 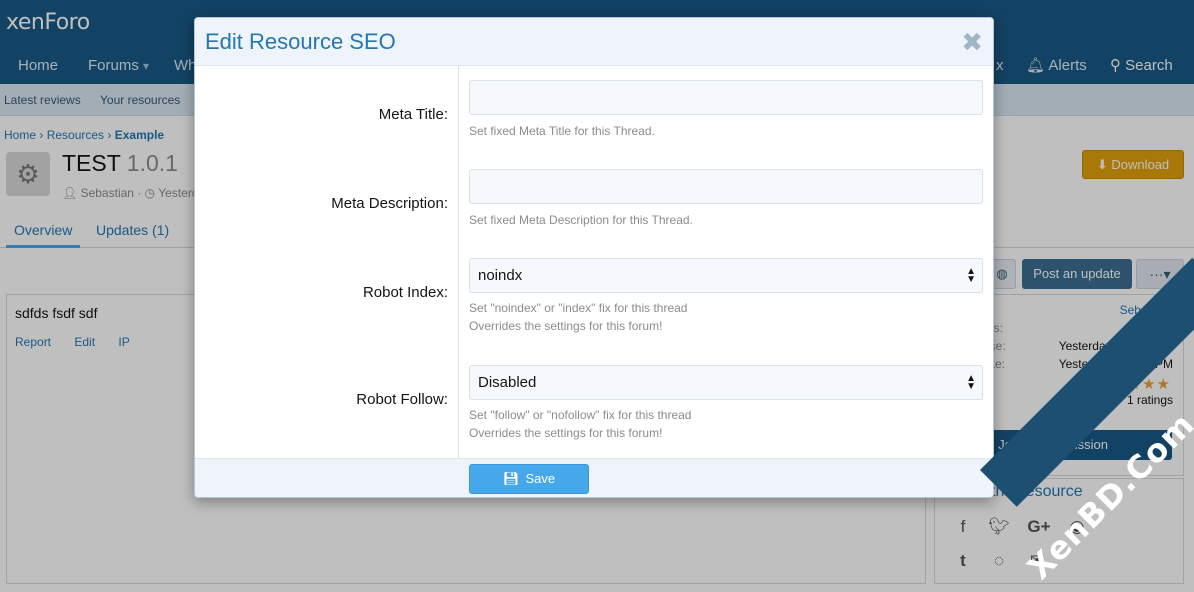 What do you see at coordinates (300, 41) in the screenshot?
I see `modal-title: Edit Resource SEO` at bounding box center [300, 41].